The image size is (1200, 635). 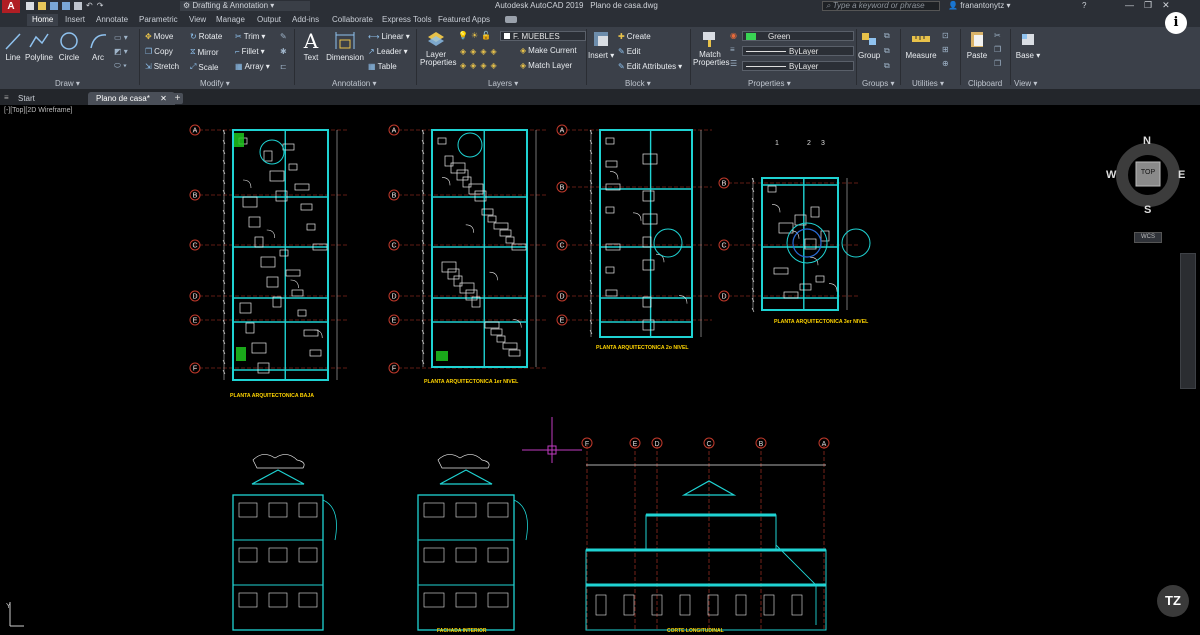 I want to click on trim-button: ✂ Trim ▾, so click(x=250, y=36).